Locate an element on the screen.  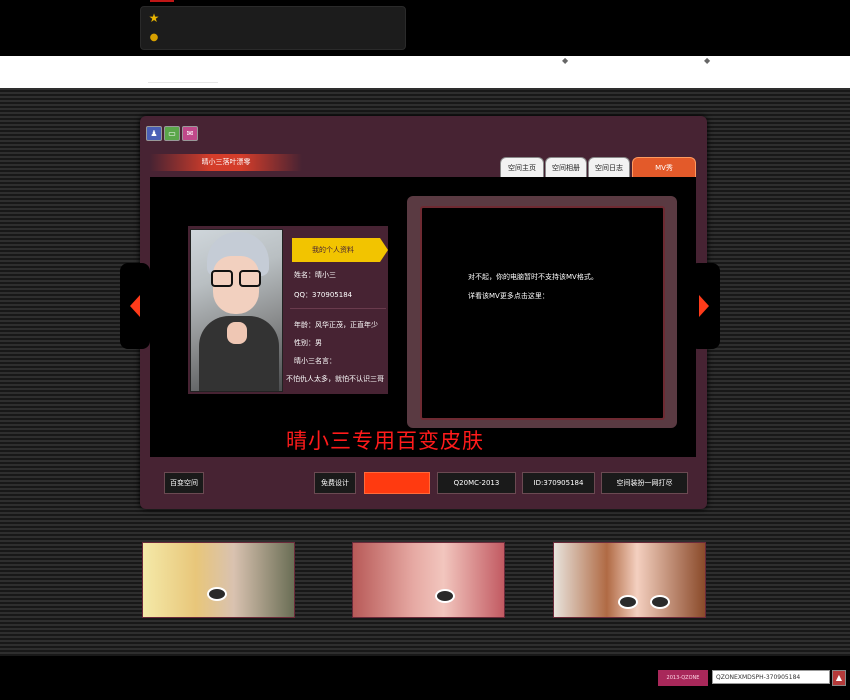
arrow-left-icon is located at coordinates (135, 306).